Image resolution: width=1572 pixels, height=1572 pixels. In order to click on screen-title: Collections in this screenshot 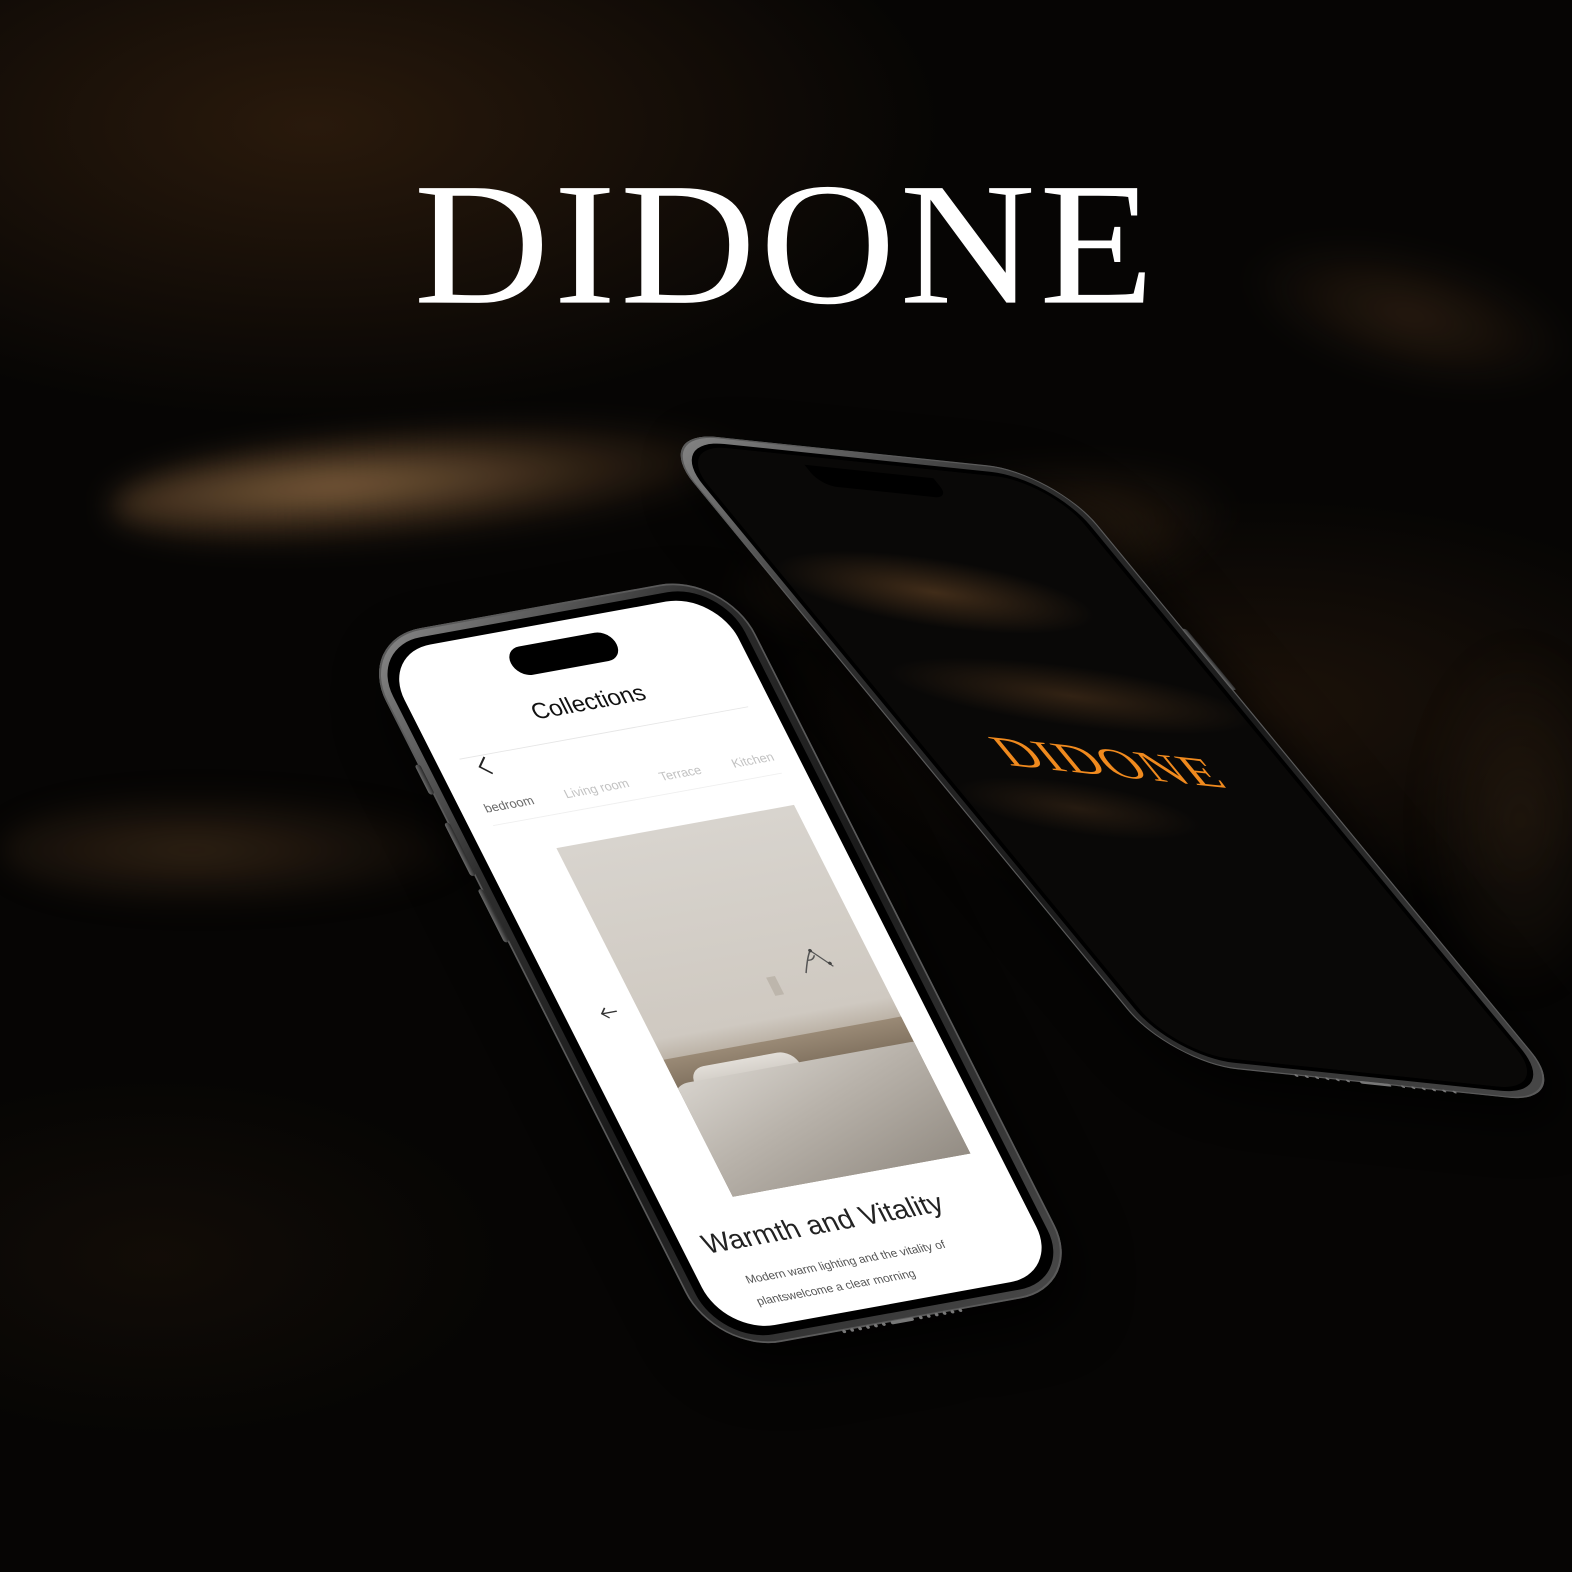, I will do `click(588, 702)`.